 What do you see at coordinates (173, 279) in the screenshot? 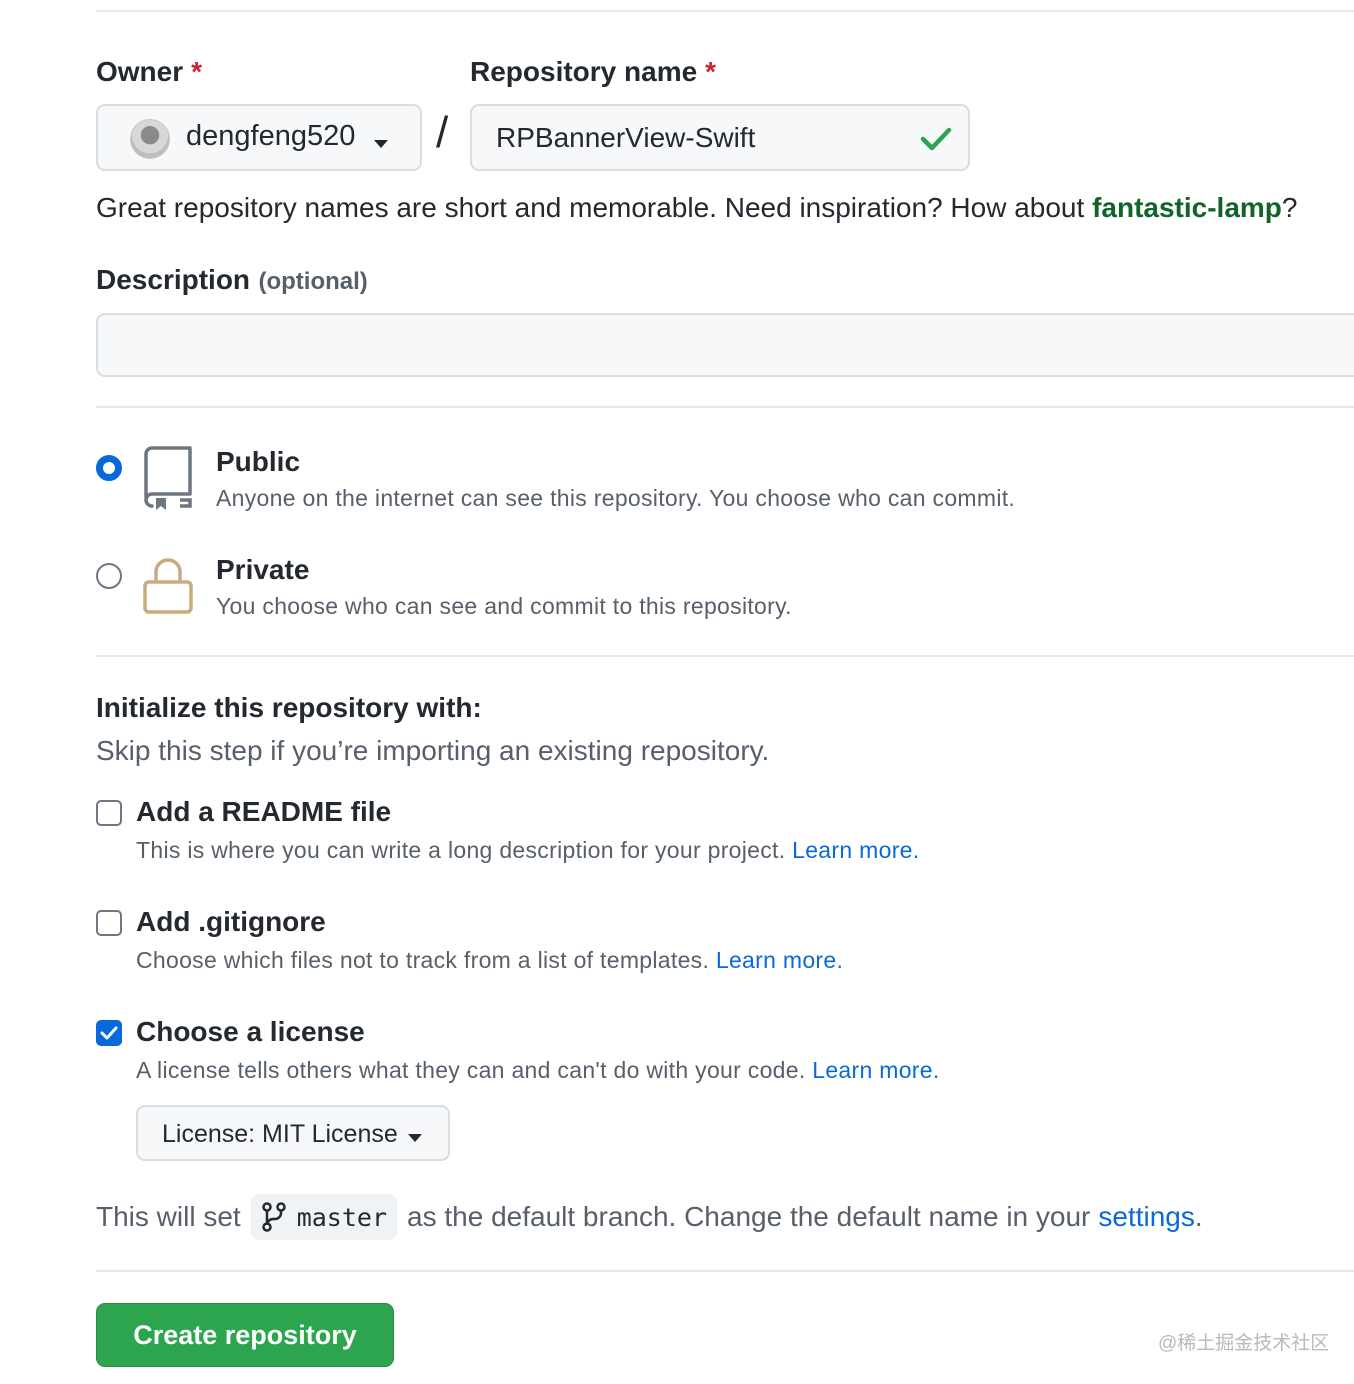
I see `description-label-text: Description` at bounding box center [173, 279].